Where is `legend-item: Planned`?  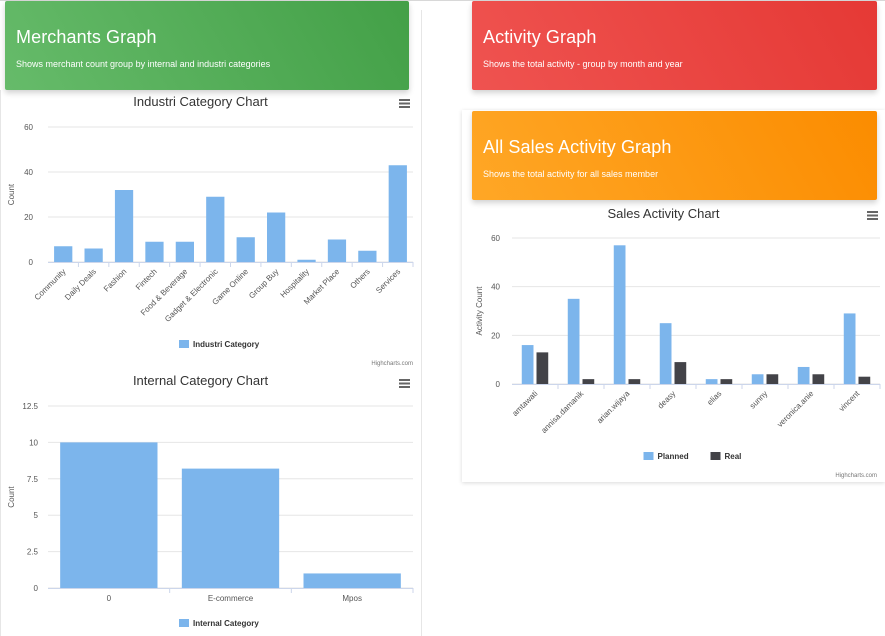
legend-item: Planned is located at coordinates (666, 456).